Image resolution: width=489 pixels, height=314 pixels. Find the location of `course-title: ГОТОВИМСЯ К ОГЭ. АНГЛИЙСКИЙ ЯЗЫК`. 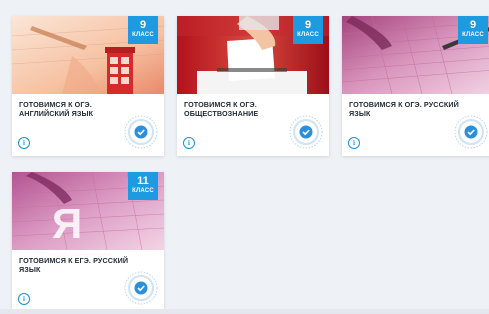

course-title: ГОТОВИМСЯ К ОГЭ. АНГЛИЙСКИЙ ЯЗЫК is located at coordinates (78, 109).